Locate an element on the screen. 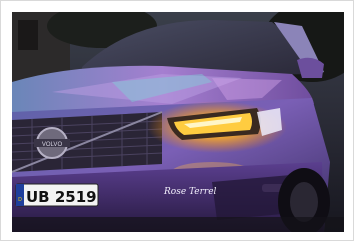 This screenshot has width=354, height=241. signature: Rose Terrel is located at coordinates (190, 192).